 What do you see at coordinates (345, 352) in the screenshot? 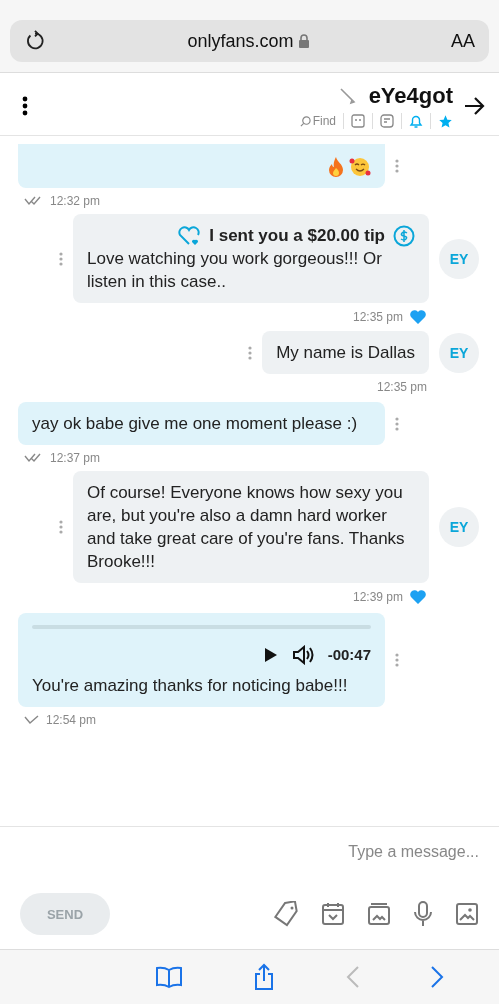
I see `message-bubble: My name is Dallas` at bounding box center [345, 352].